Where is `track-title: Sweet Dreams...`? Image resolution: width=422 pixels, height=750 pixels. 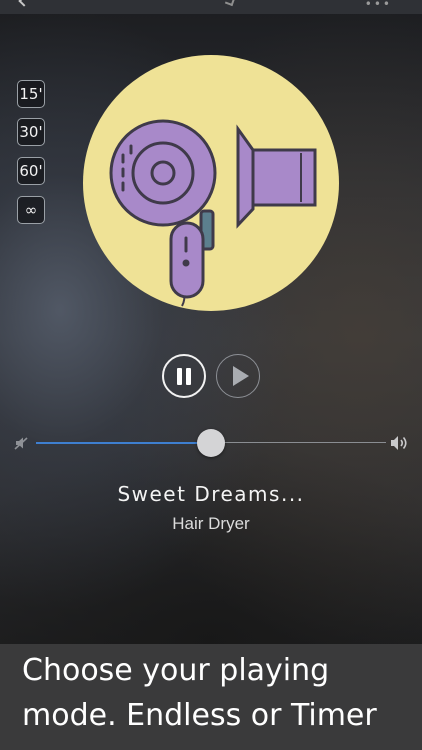 track-title: Sweet Dreams... is located at coordinates (211, 494).